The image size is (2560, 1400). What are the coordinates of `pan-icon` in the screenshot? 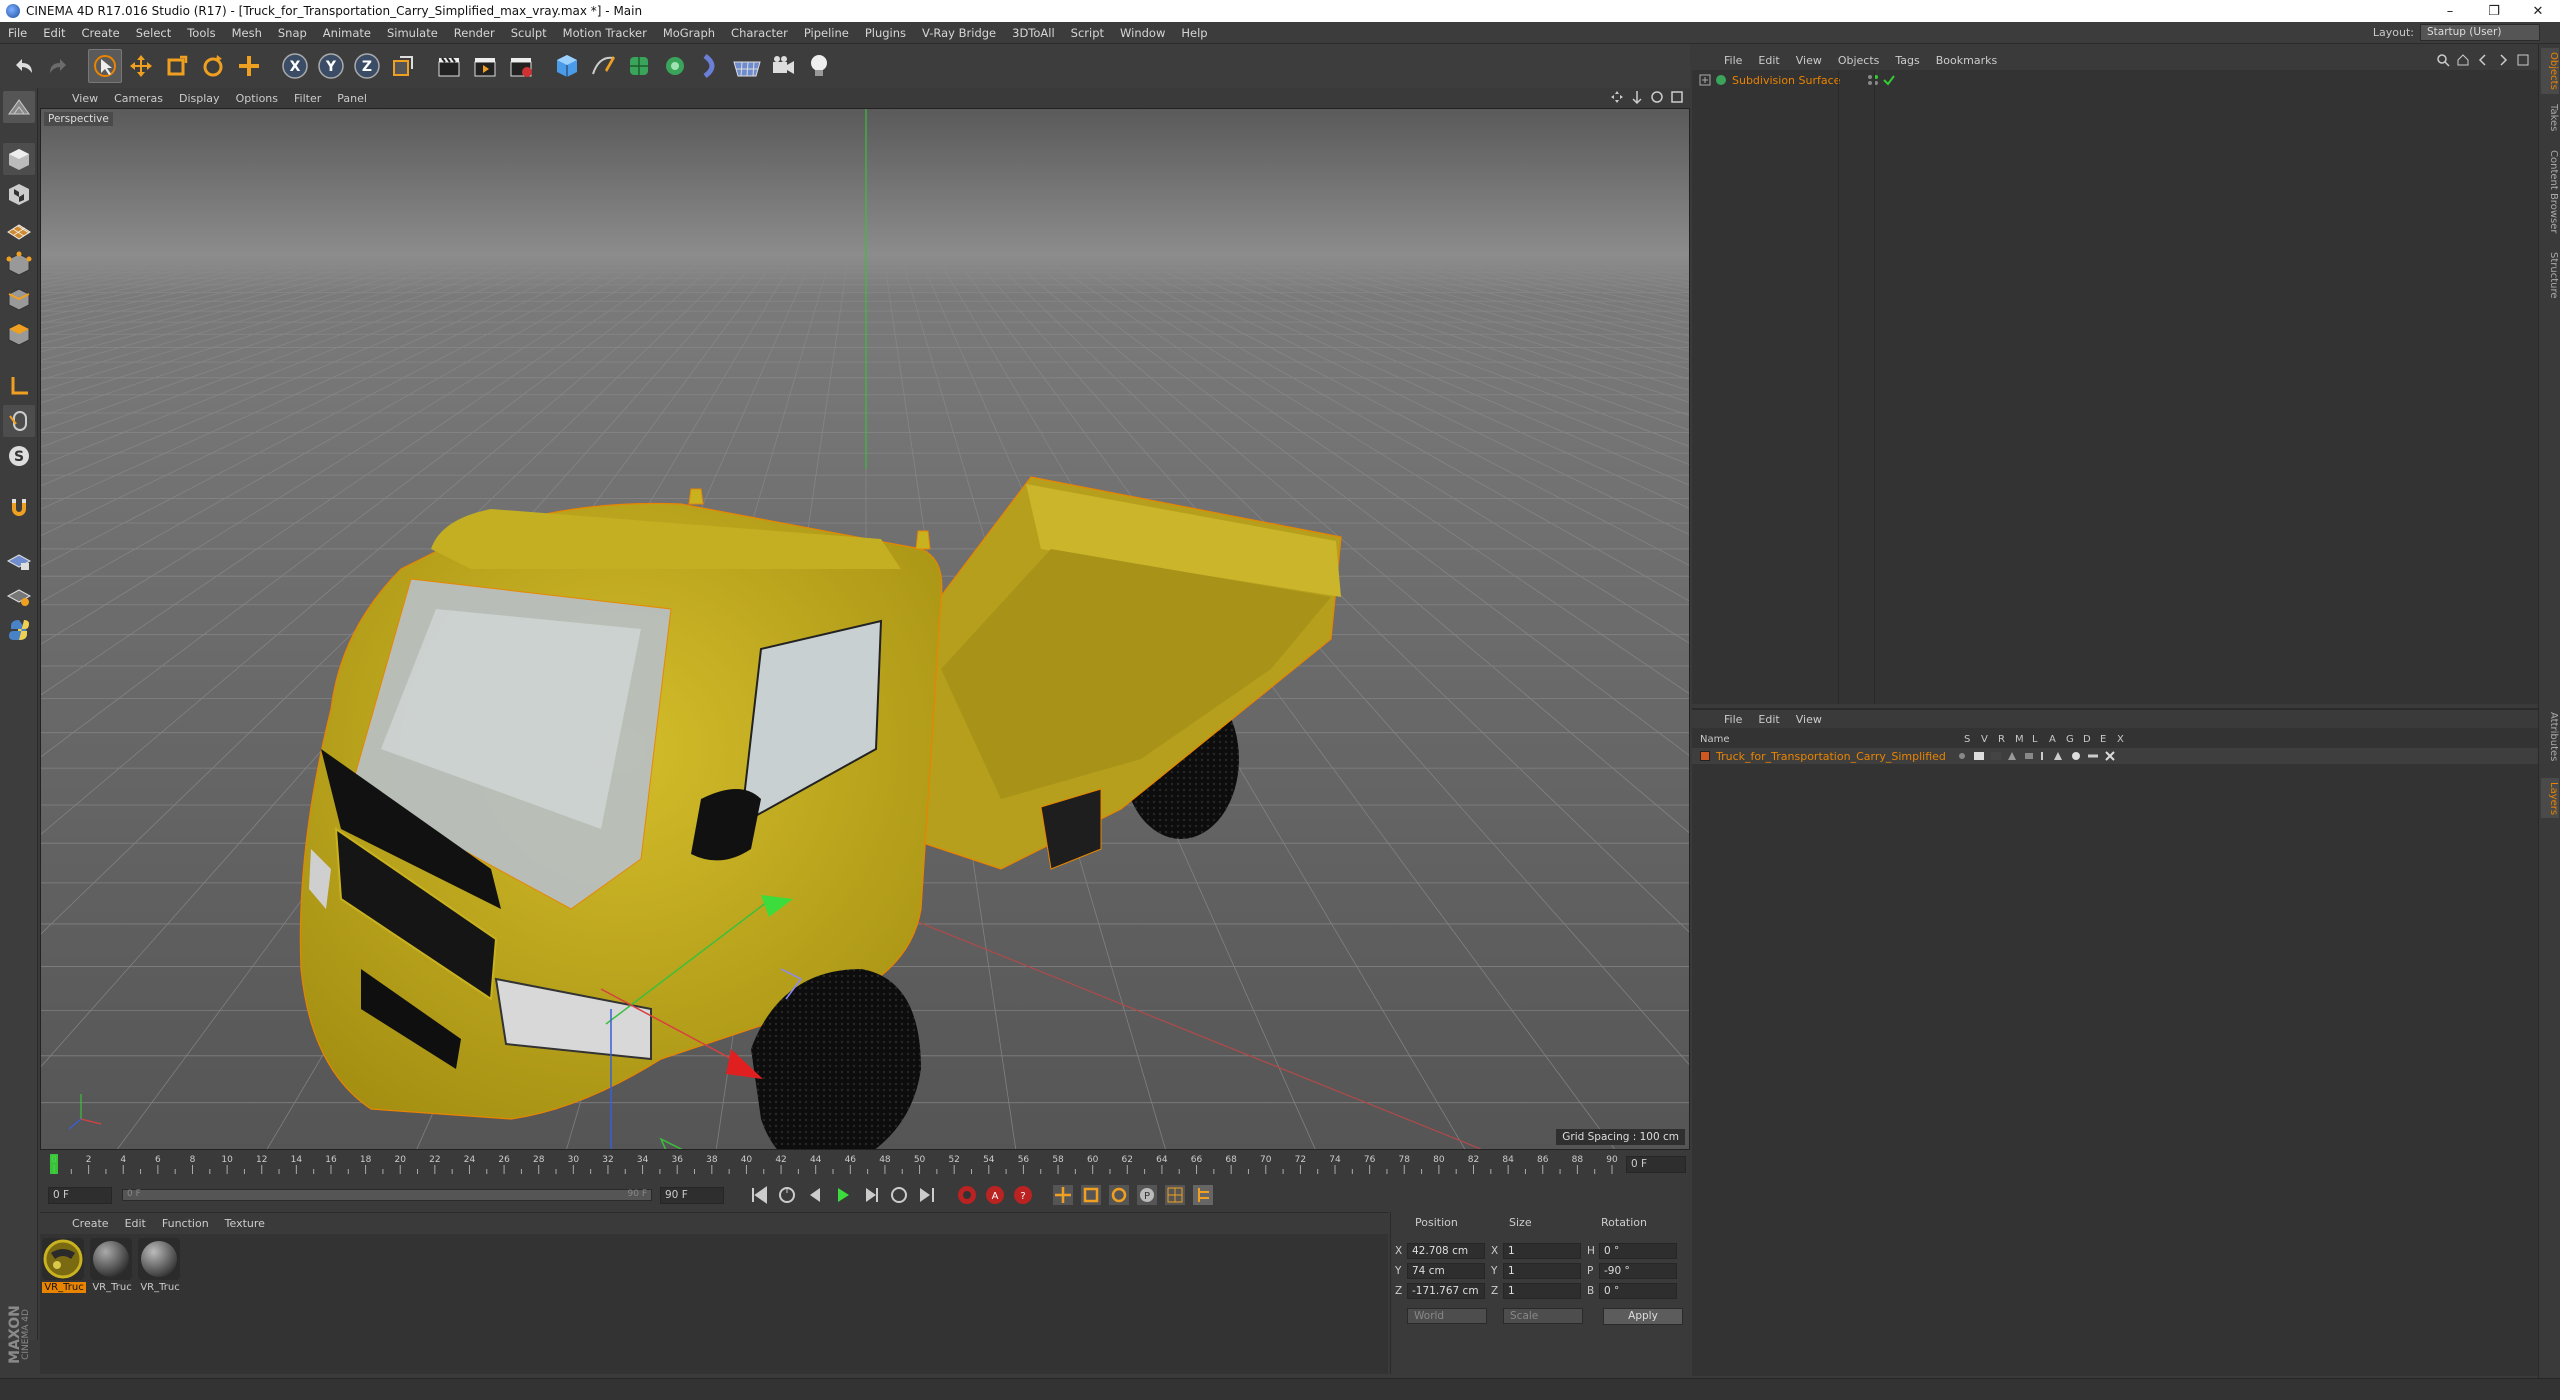 It's located at (1617, 97).